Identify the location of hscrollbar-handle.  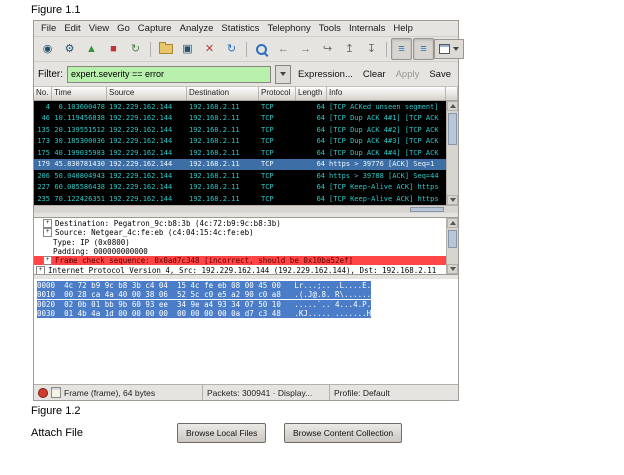
(427, 209).